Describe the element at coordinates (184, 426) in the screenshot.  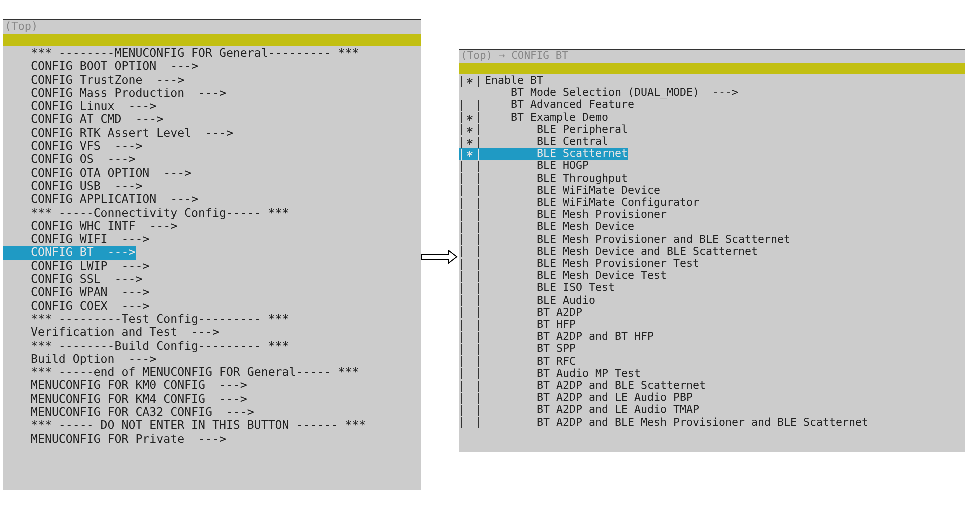
I see `menu-item: *** ----- DO NOT ENTER IN THIS BUTTON ------ ***` at that location.